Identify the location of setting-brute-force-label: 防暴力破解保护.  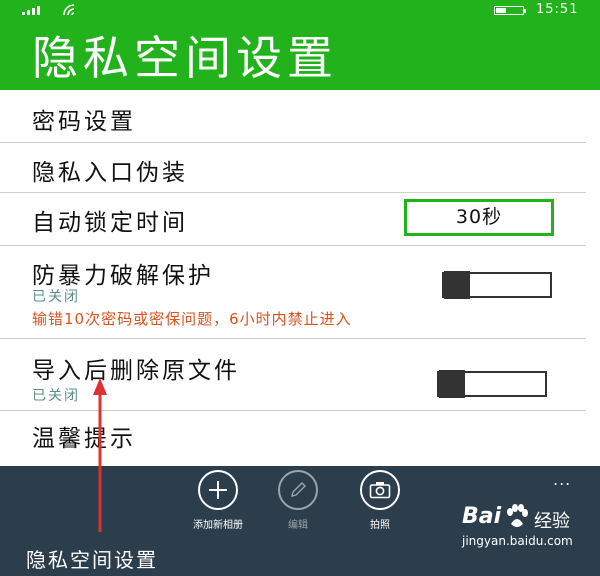
(123, 276).